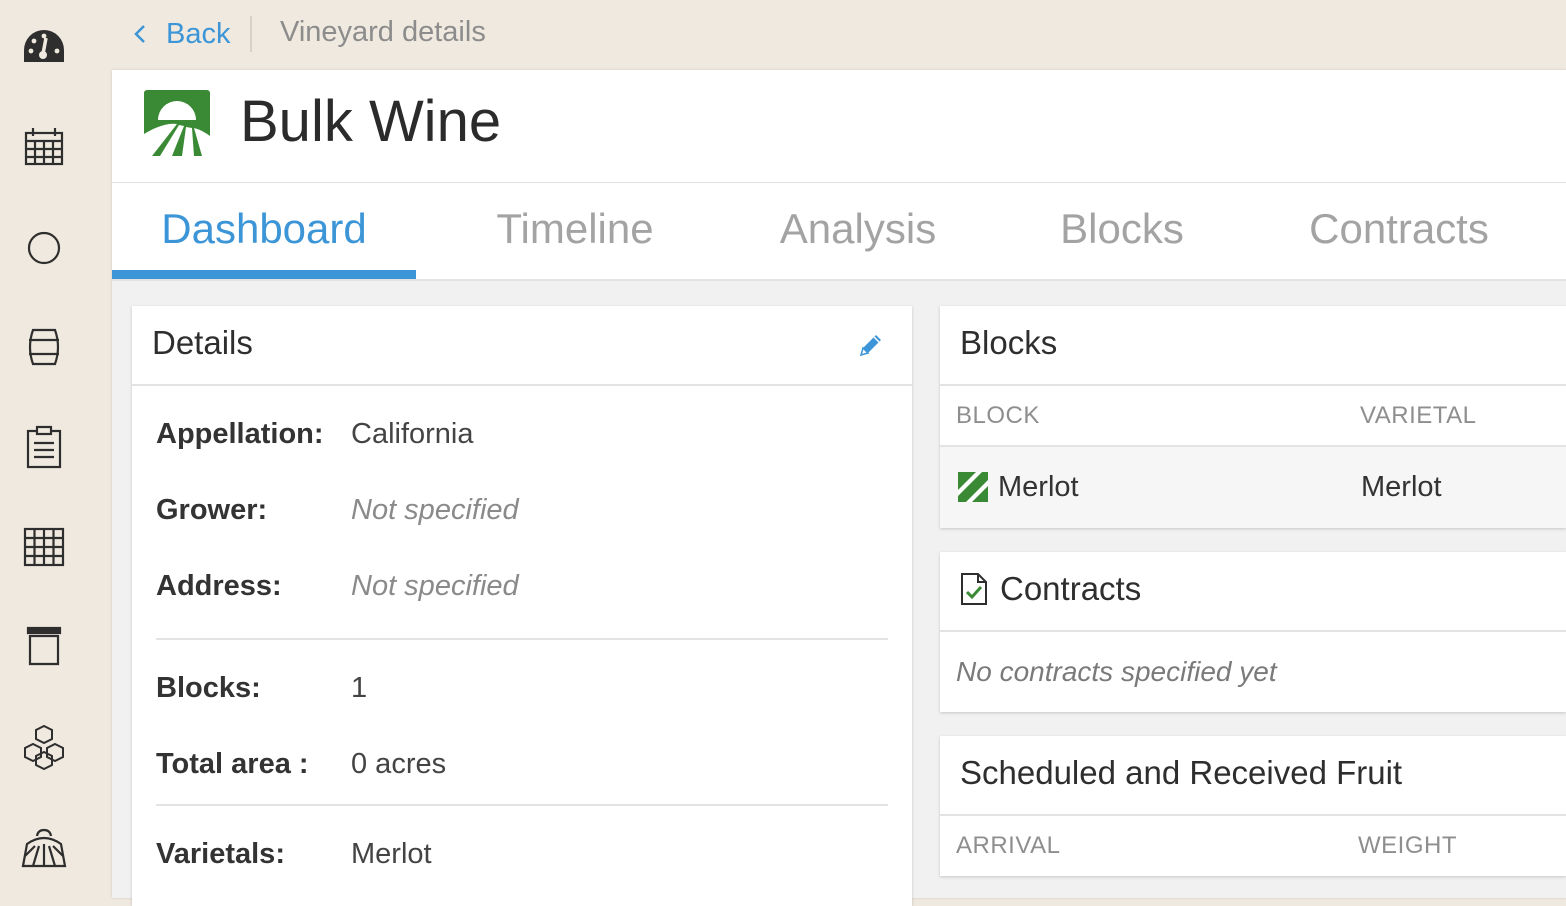  Describe the element at coordinates (1038, 487) in the screenshot. I see `block-name-cell: Merlot` at that location.